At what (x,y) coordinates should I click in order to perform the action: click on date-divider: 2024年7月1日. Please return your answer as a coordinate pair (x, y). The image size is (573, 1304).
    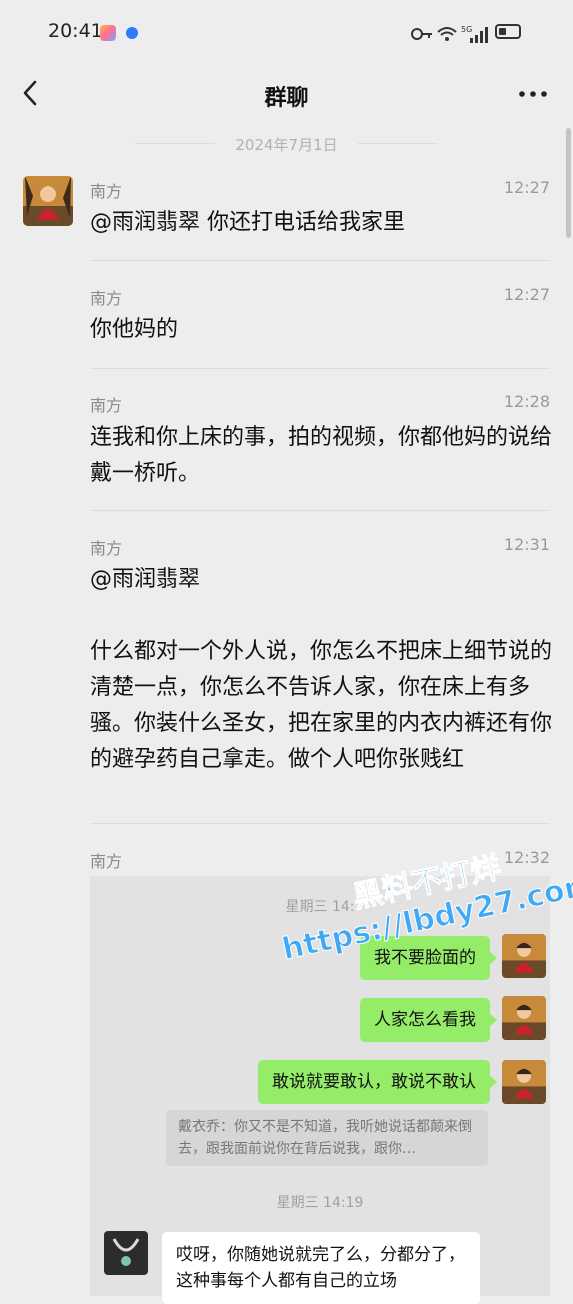
    Looking at the image, I should click on (286, 145).